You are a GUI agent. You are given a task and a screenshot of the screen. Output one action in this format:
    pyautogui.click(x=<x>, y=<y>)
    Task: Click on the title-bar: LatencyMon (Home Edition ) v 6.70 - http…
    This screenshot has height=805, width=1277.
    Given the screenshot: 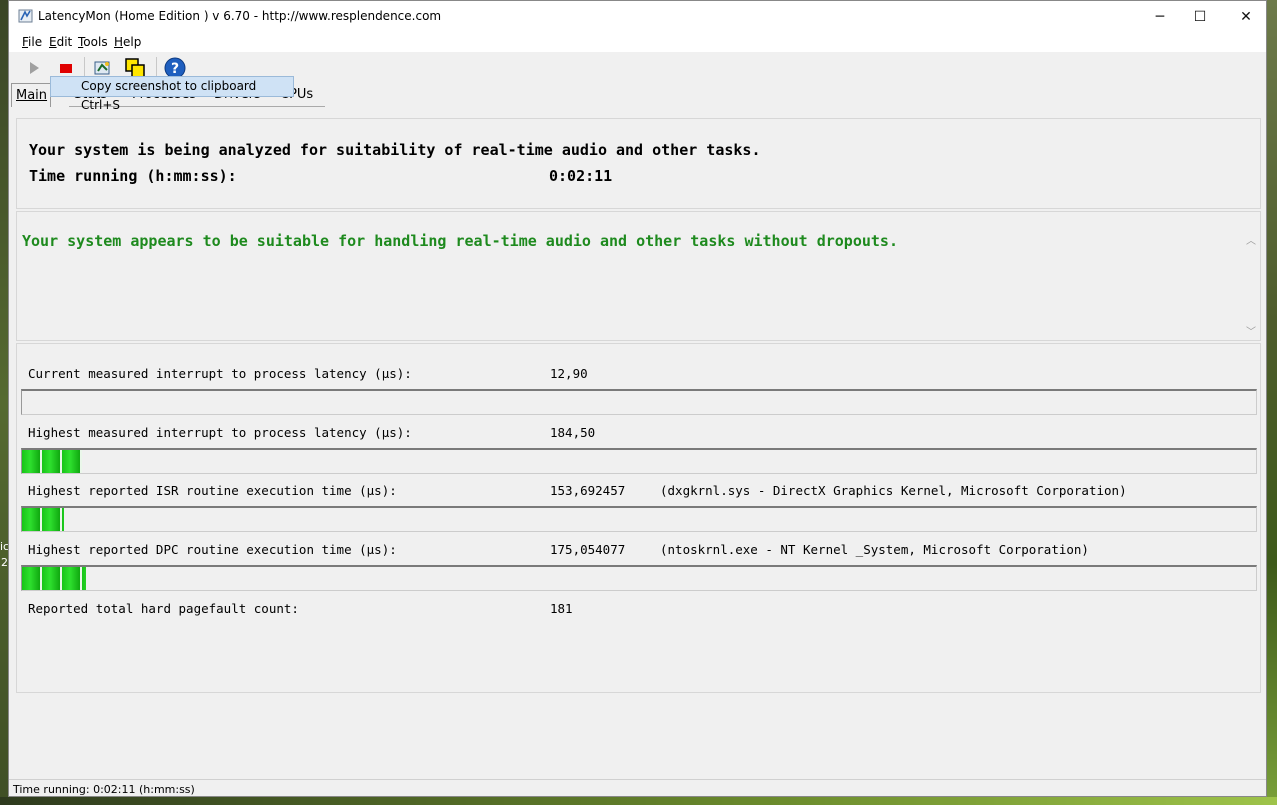 What is the action you would take?
    pyautogui.click(x=637, y=16)
    